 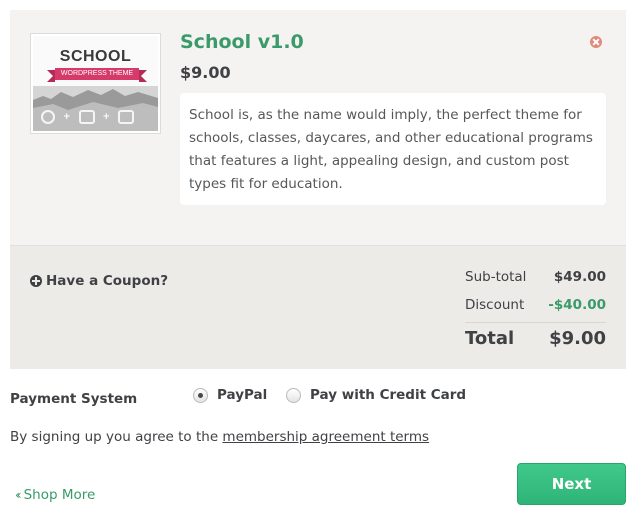 What do you see at coordinates (596, 42) in the screenshot?
I see `close-circle-icon` at bounding box center [596, 42].